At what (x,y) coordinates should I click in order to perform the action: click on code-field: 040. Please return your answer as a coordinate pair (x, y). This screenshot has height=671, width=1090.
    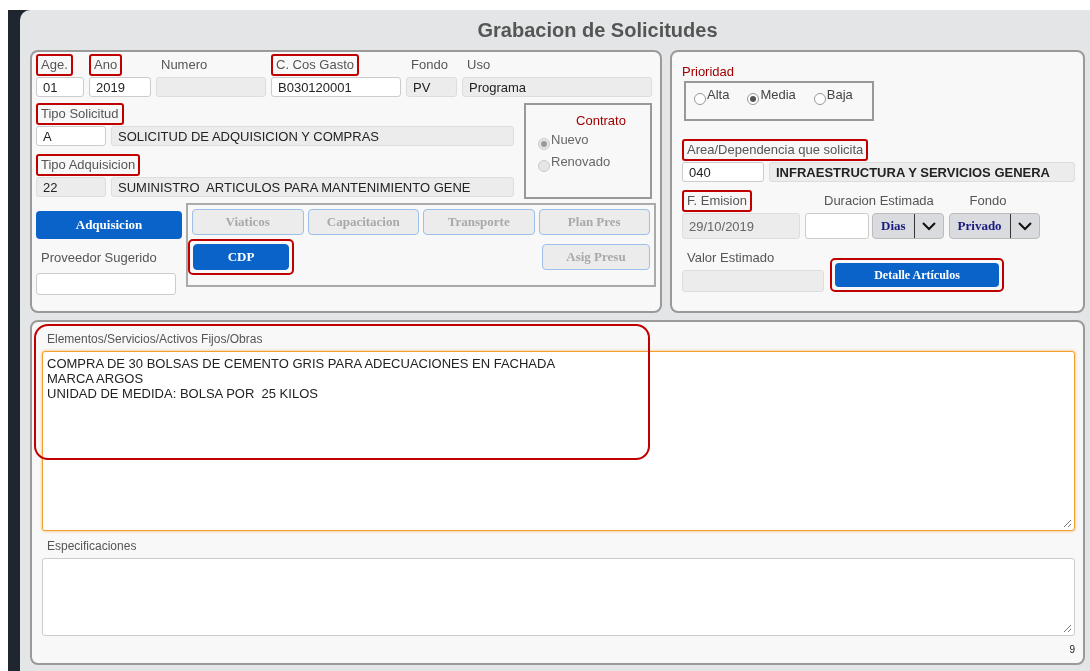
    Looking at the image, I should click on (723, 172).